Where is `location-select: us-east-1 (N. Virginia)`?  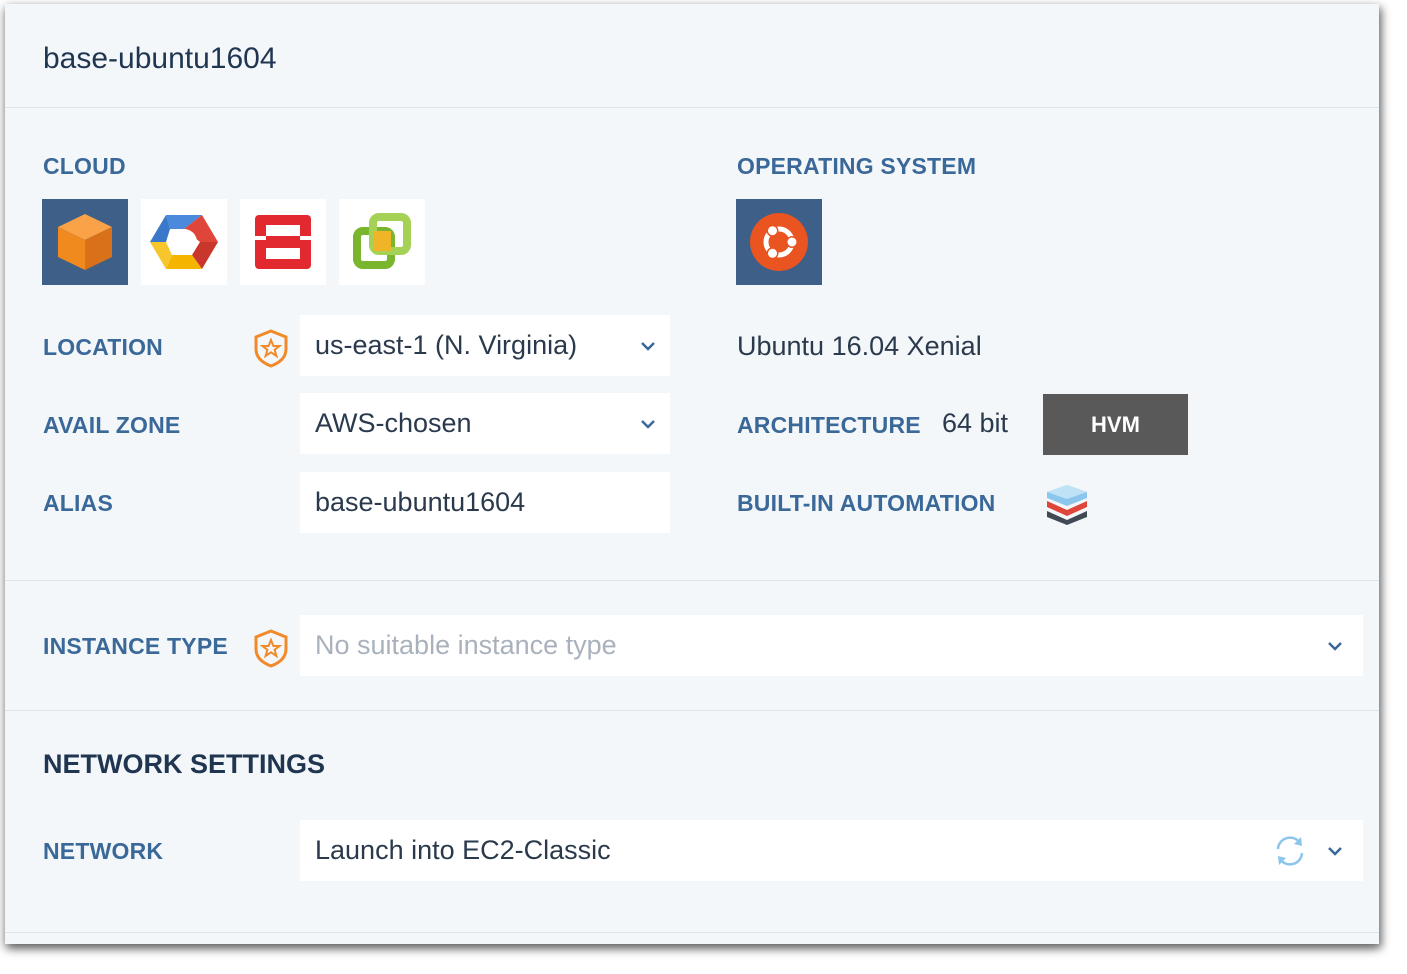
location-select: us-east-1 (N. Virginia) is located at coordinates (485, 345).